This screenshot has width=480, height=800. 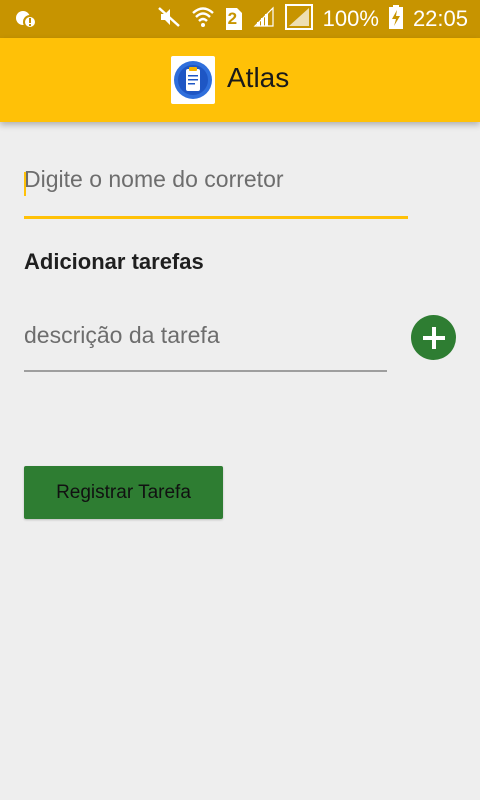 What do you see at coordinates (25, 184) in the screenshot?
I see `text-cursor` at bounding box center [25, 184].